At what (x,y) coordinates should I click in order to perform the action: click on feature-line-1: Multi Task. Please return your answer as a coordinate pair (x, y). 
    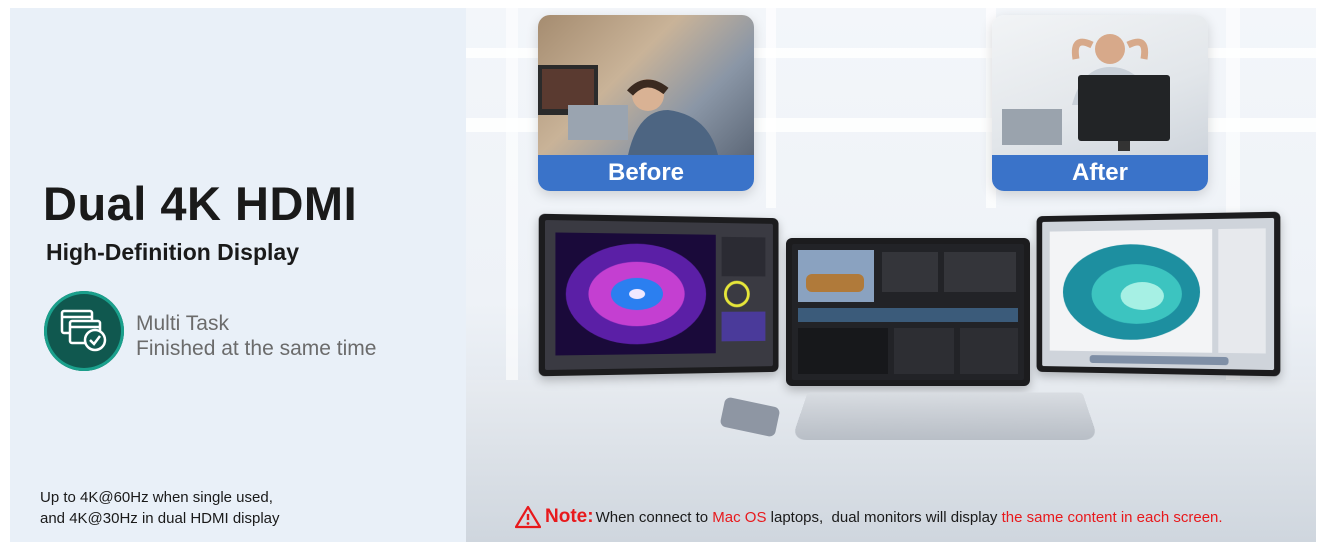
    Looking at the image, I should click on (182, 323).